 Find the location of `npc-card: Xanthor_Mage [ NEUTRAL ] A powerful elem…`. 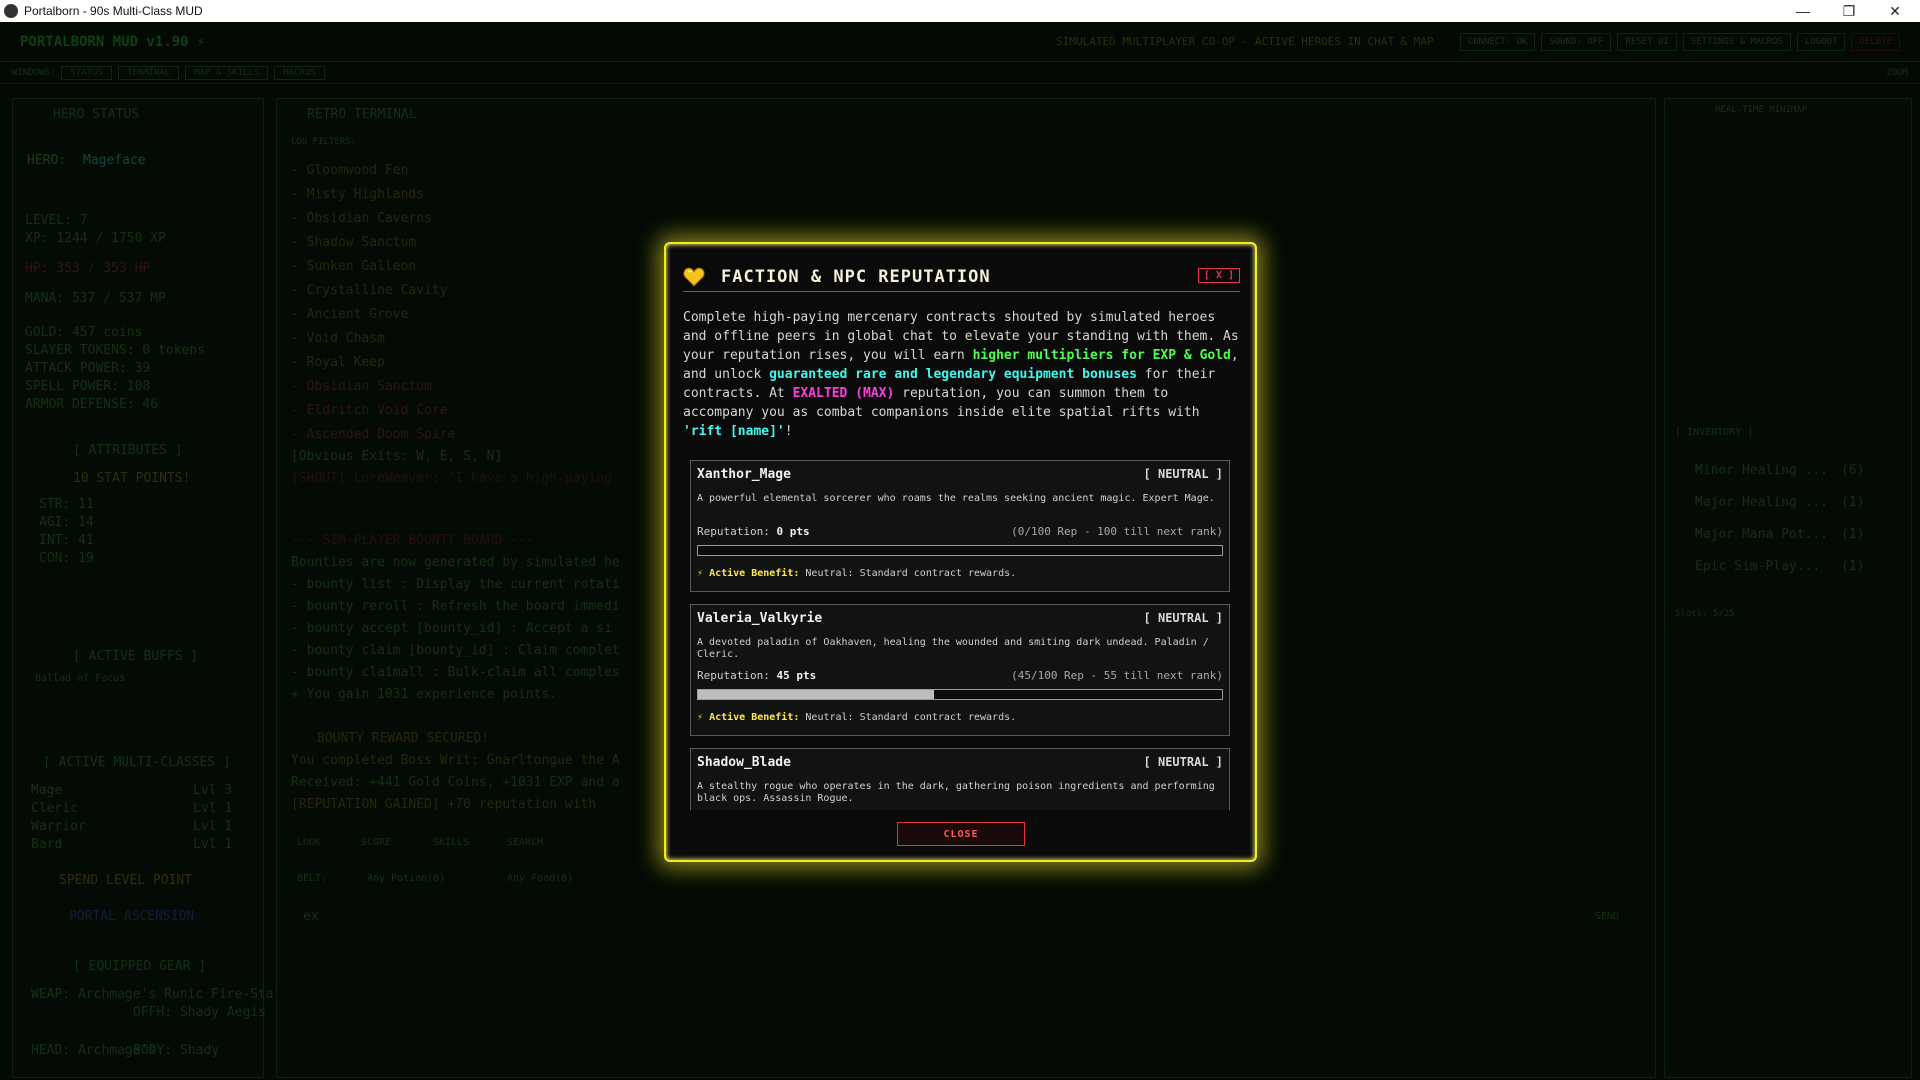

npc-card: Xanthor_Mage [ NEUTRAL ] A powerful elem… is located at coordinates (960, 526).